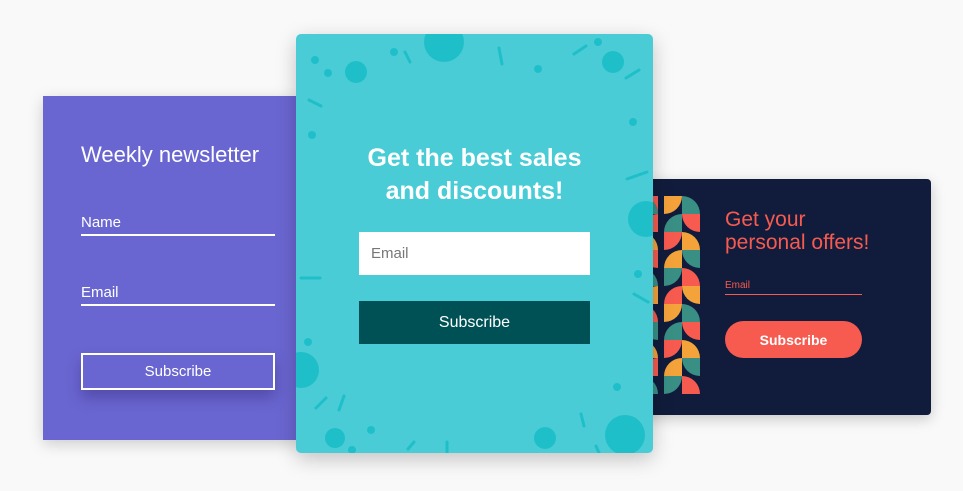  I want to click on sales-headline-line-1: Get the best sales, so click(474, 158).